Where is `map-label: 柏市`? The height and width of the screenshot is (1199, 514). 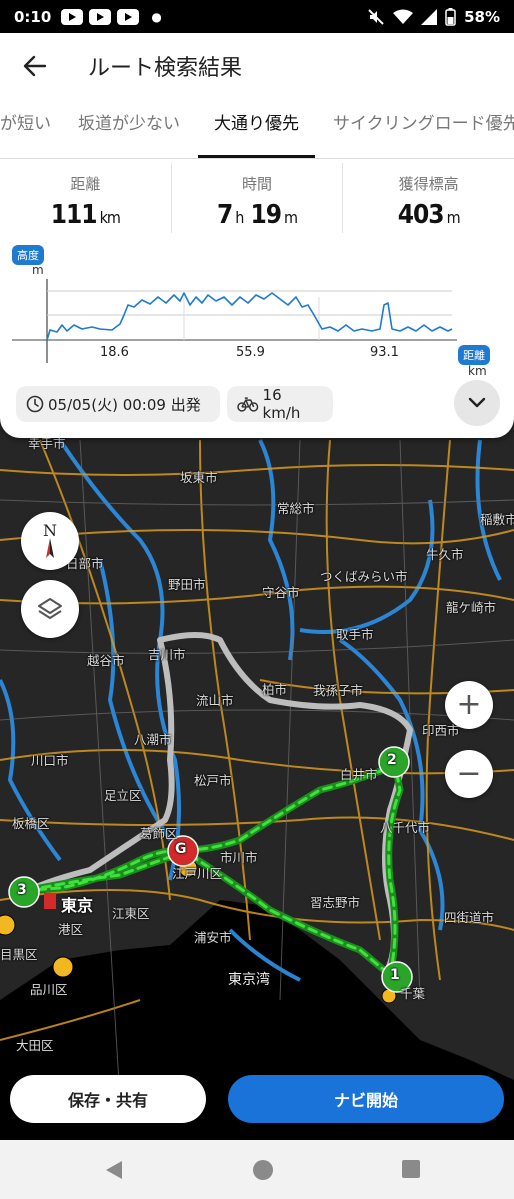 map-label: 柏市 is located at coordinates (275, 689).